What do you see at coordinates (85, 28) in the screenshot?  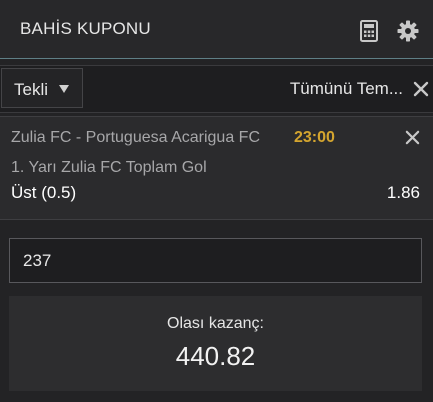 I see `betslip-title: BAHİS KUPONU` at bounding box center [85, 28].